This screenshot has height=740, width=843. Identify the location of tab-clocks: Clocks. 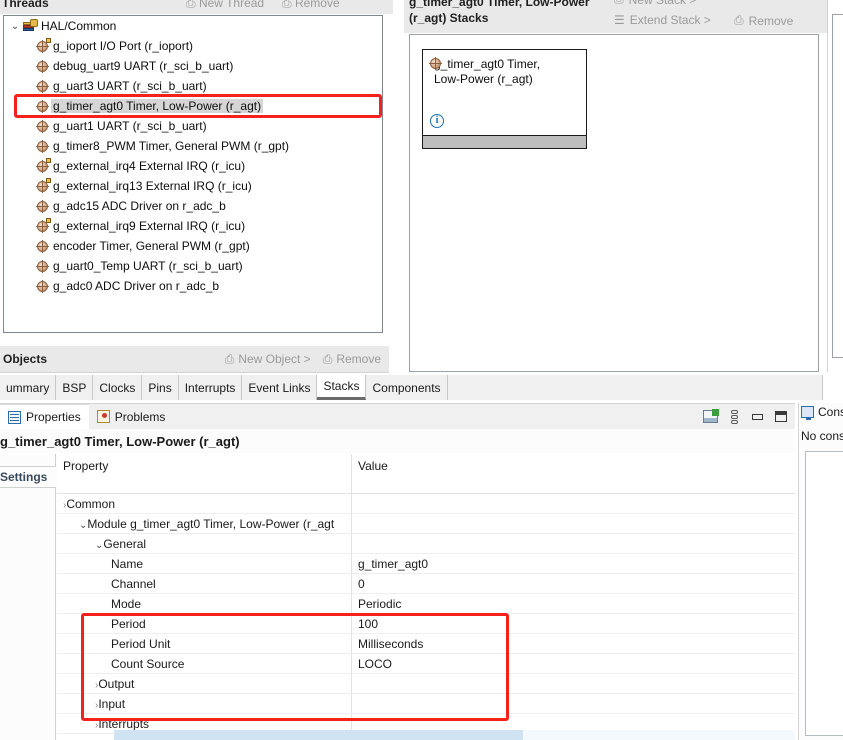
(118, 387).